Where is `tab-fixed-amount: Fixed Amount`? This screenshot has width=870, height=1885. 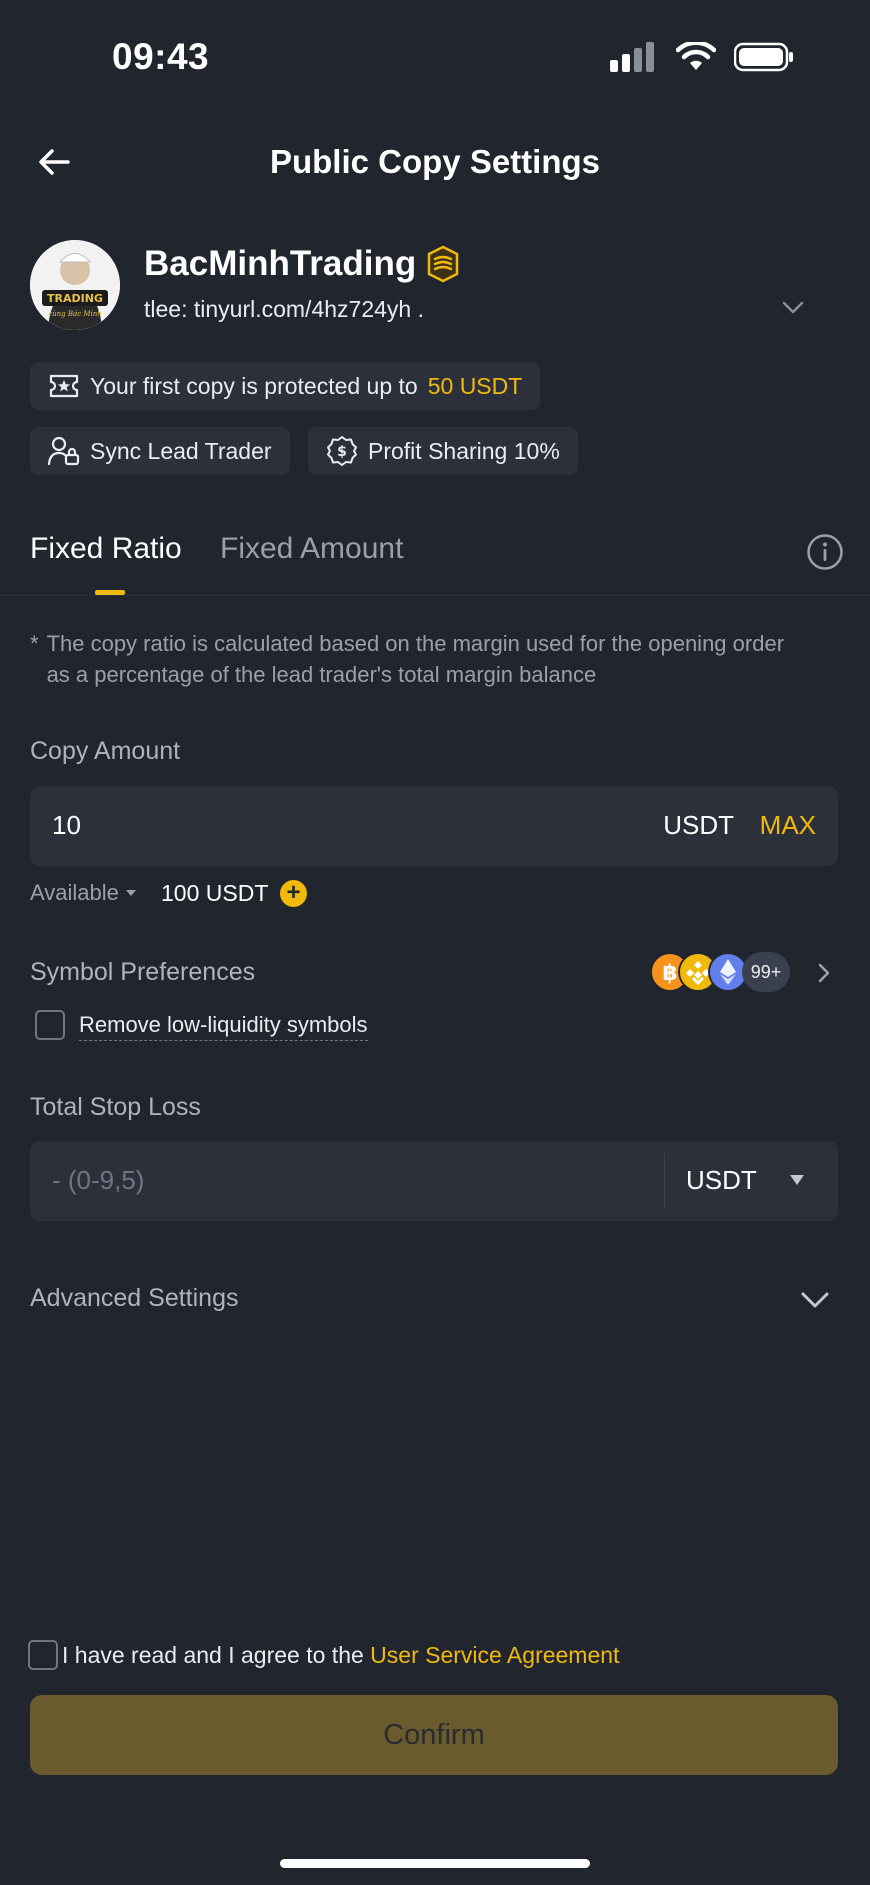
tab-fixed-amount: Fixed Amount is located at coordinates (311, 549).